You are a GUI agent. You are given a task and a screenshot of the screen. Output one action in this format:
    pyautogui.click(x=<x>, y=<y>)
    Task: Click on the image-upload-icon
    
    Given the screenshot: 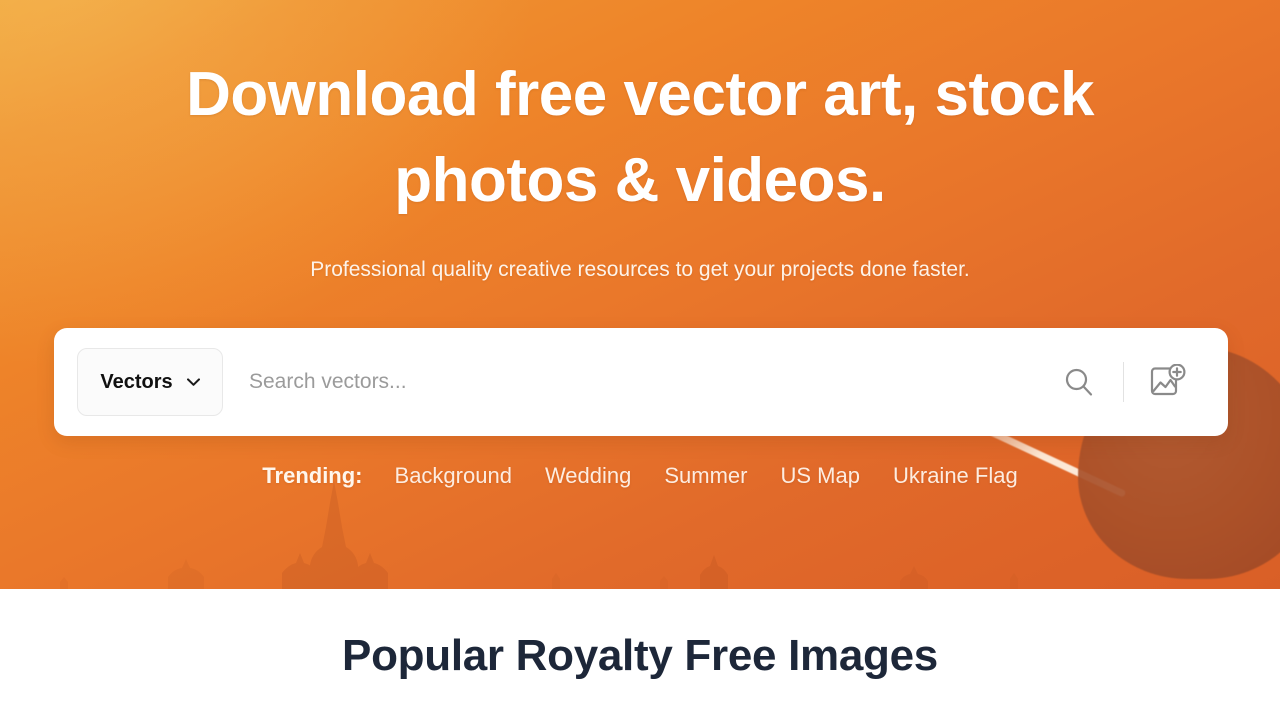 What is the action you would take?
    pyautogui.click(x=1168, y=380)
    